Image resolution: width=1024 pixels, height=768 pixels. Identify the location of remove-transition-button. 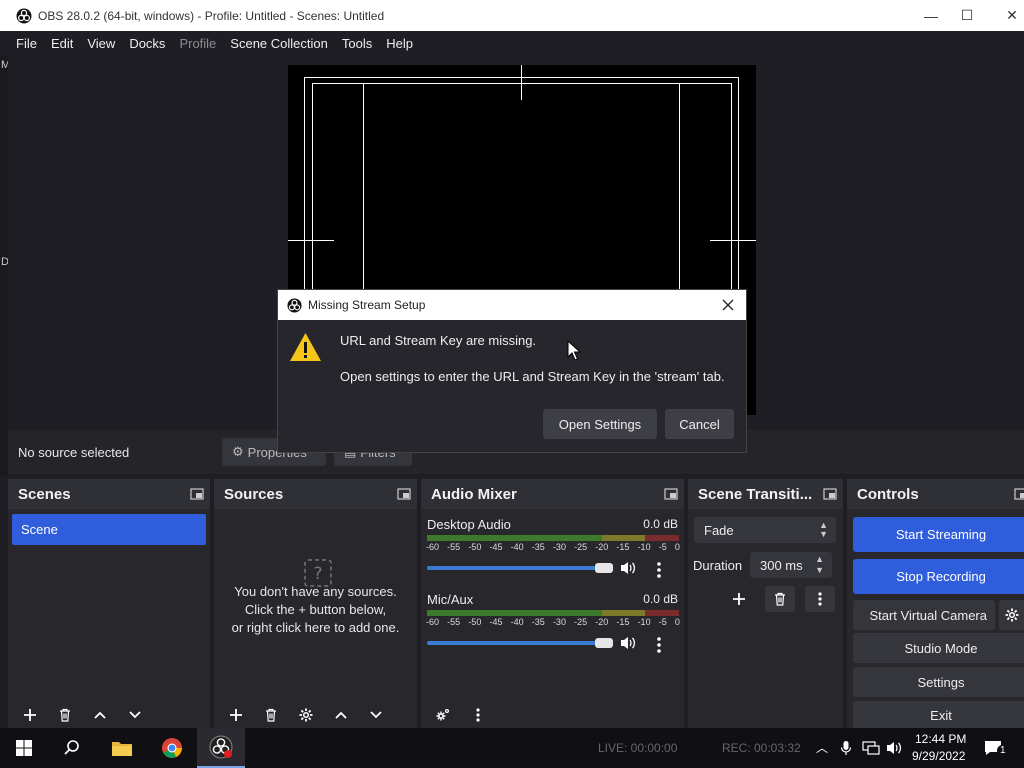
(780, 599).